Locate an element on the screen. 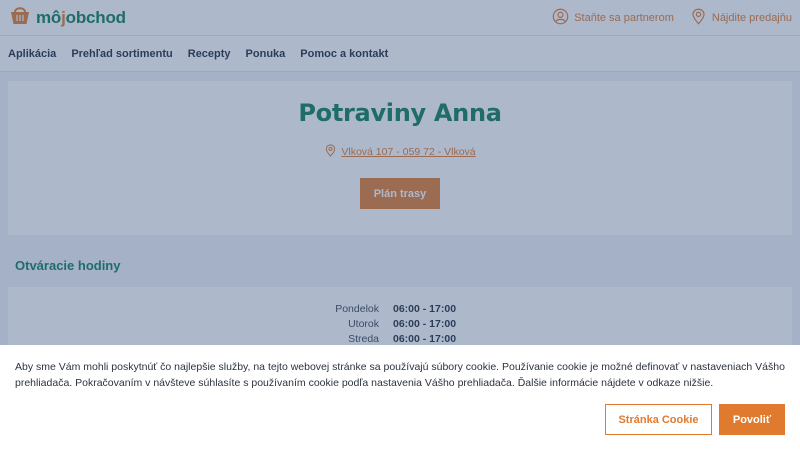  cookie-settings-button: Stránka Cookie is located at coordinates (658, 419).